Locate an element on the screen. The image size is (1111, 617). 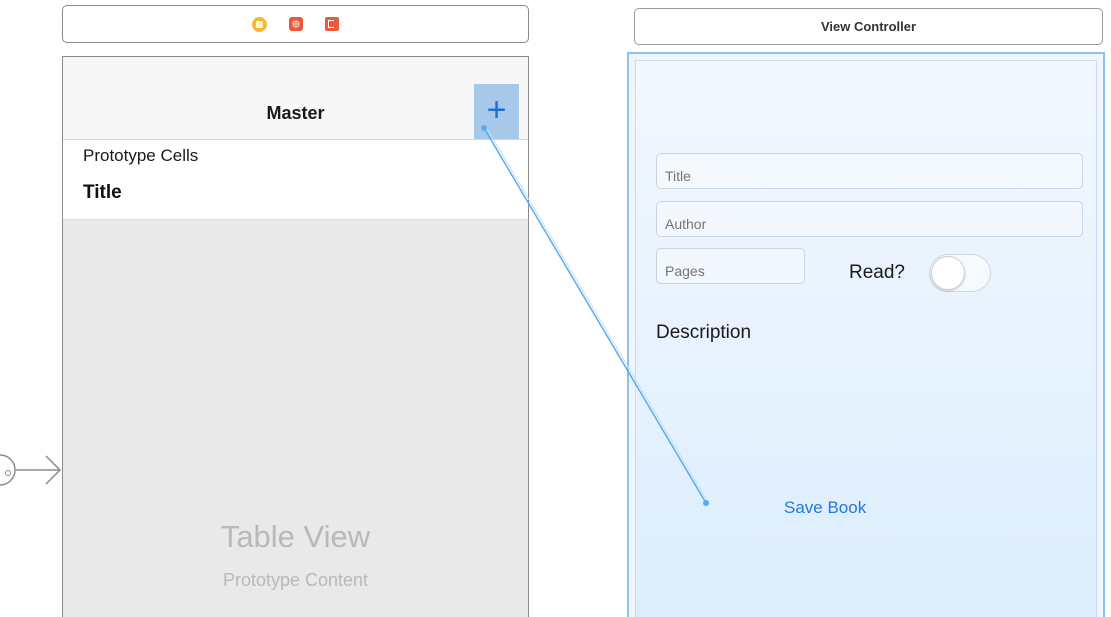
navigation-bar: Master + is located at coordinates (295, 98).